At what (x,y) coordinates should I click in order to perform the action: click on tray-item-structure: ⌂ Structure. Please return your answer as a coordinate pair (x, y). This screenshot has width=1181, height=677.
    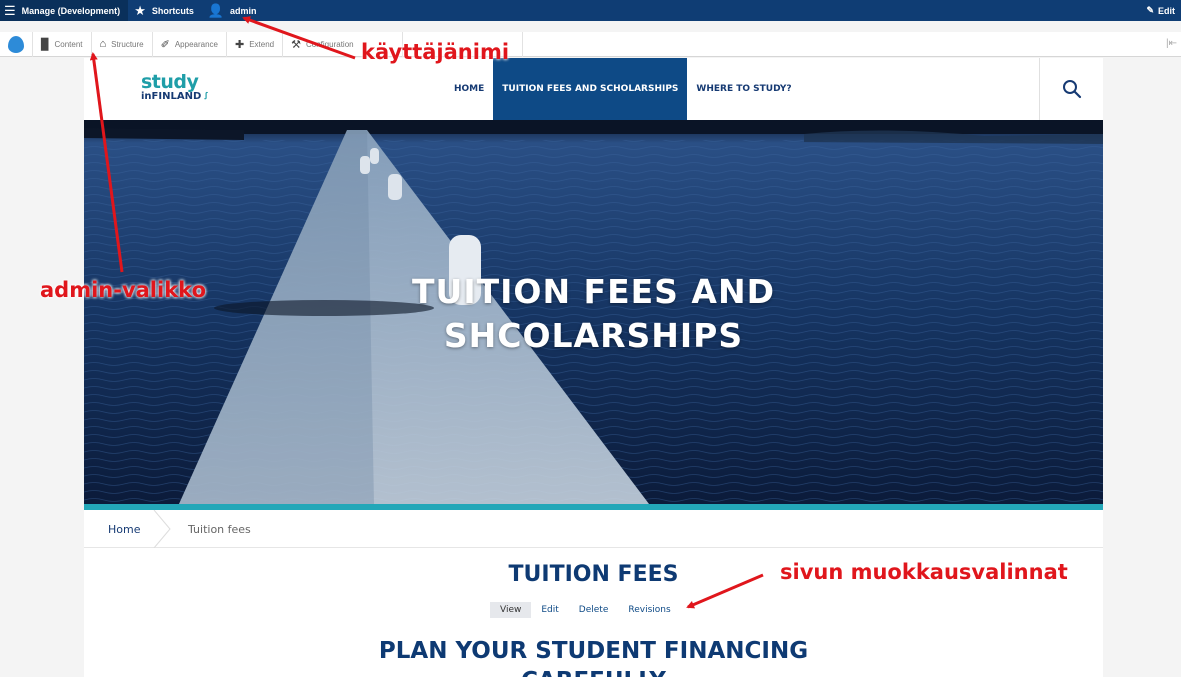
    Looking at the image, I should click on (122, 44).